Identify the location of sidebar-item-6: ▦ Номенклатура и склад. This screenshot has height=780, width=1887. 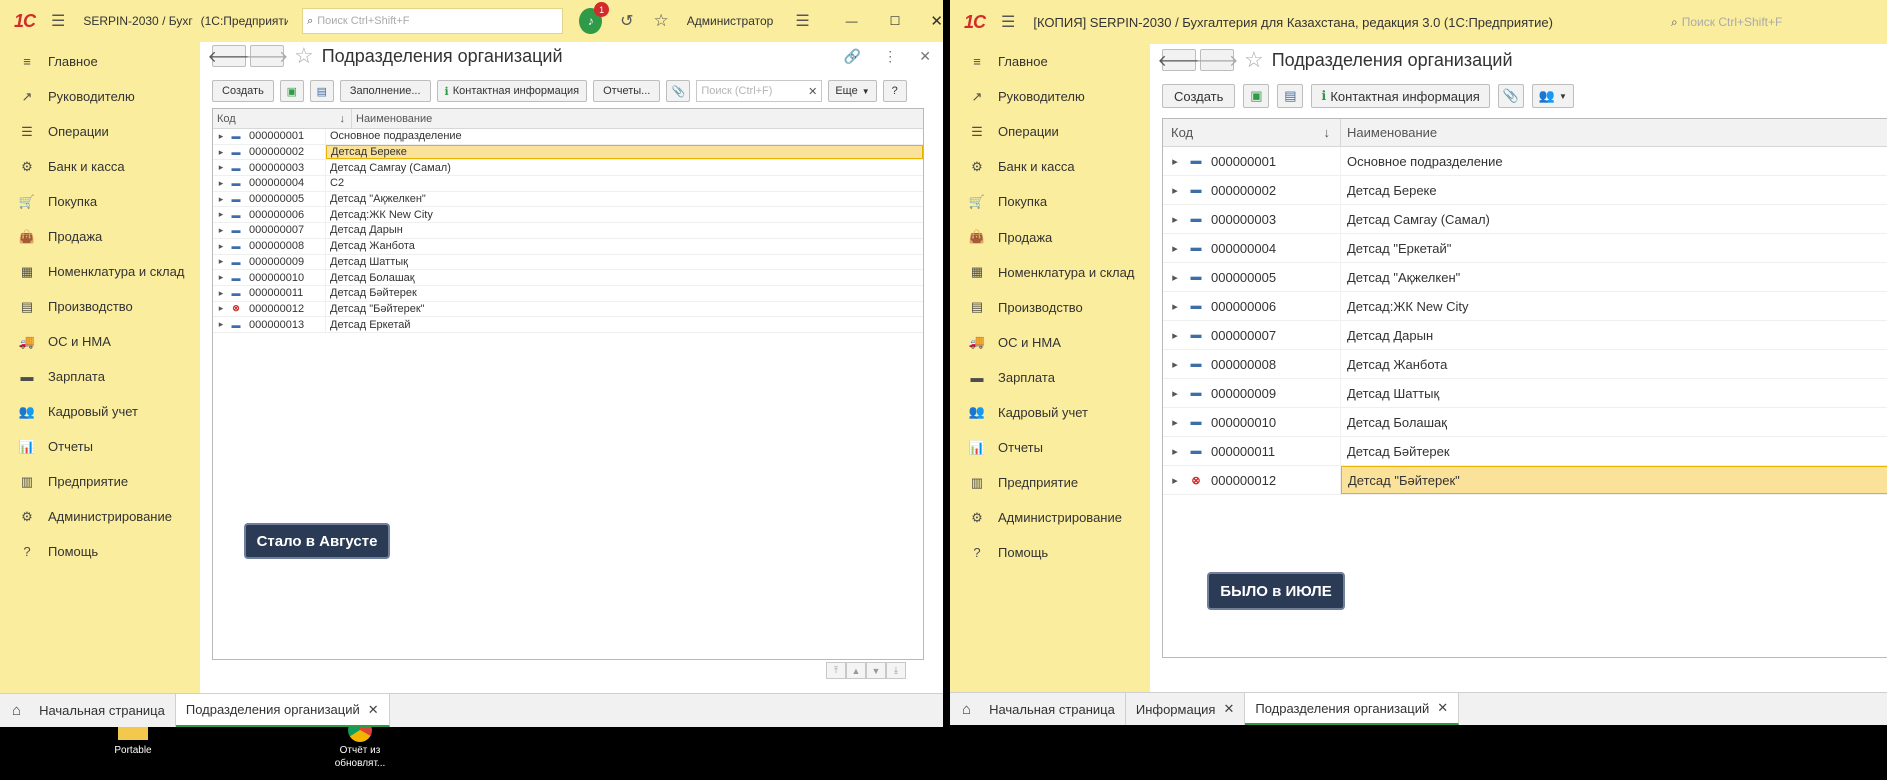
(1050, 272).